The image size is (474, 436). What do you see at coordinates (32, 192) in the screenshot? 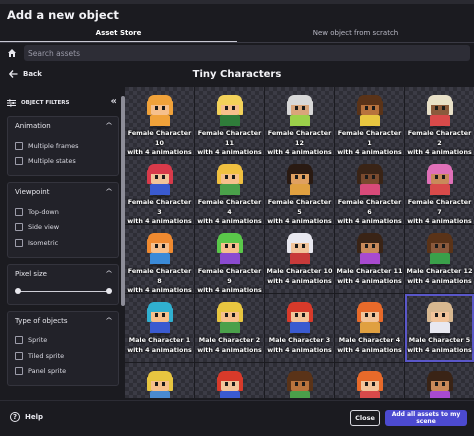
I see `filter-panel-title: Viewpoint` at bounding box center [32, 192].